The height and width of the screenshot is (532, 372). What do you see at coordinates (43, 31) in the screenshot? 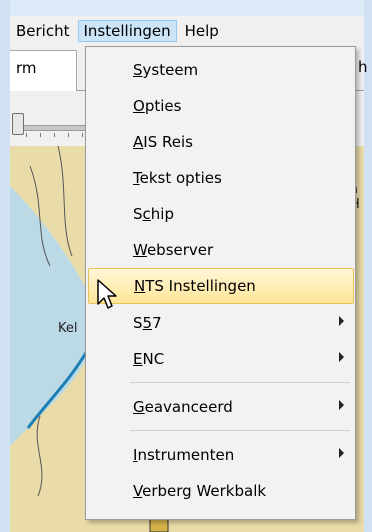
I see `menu-bericht: Bericht` at bounding box center [43, 31].